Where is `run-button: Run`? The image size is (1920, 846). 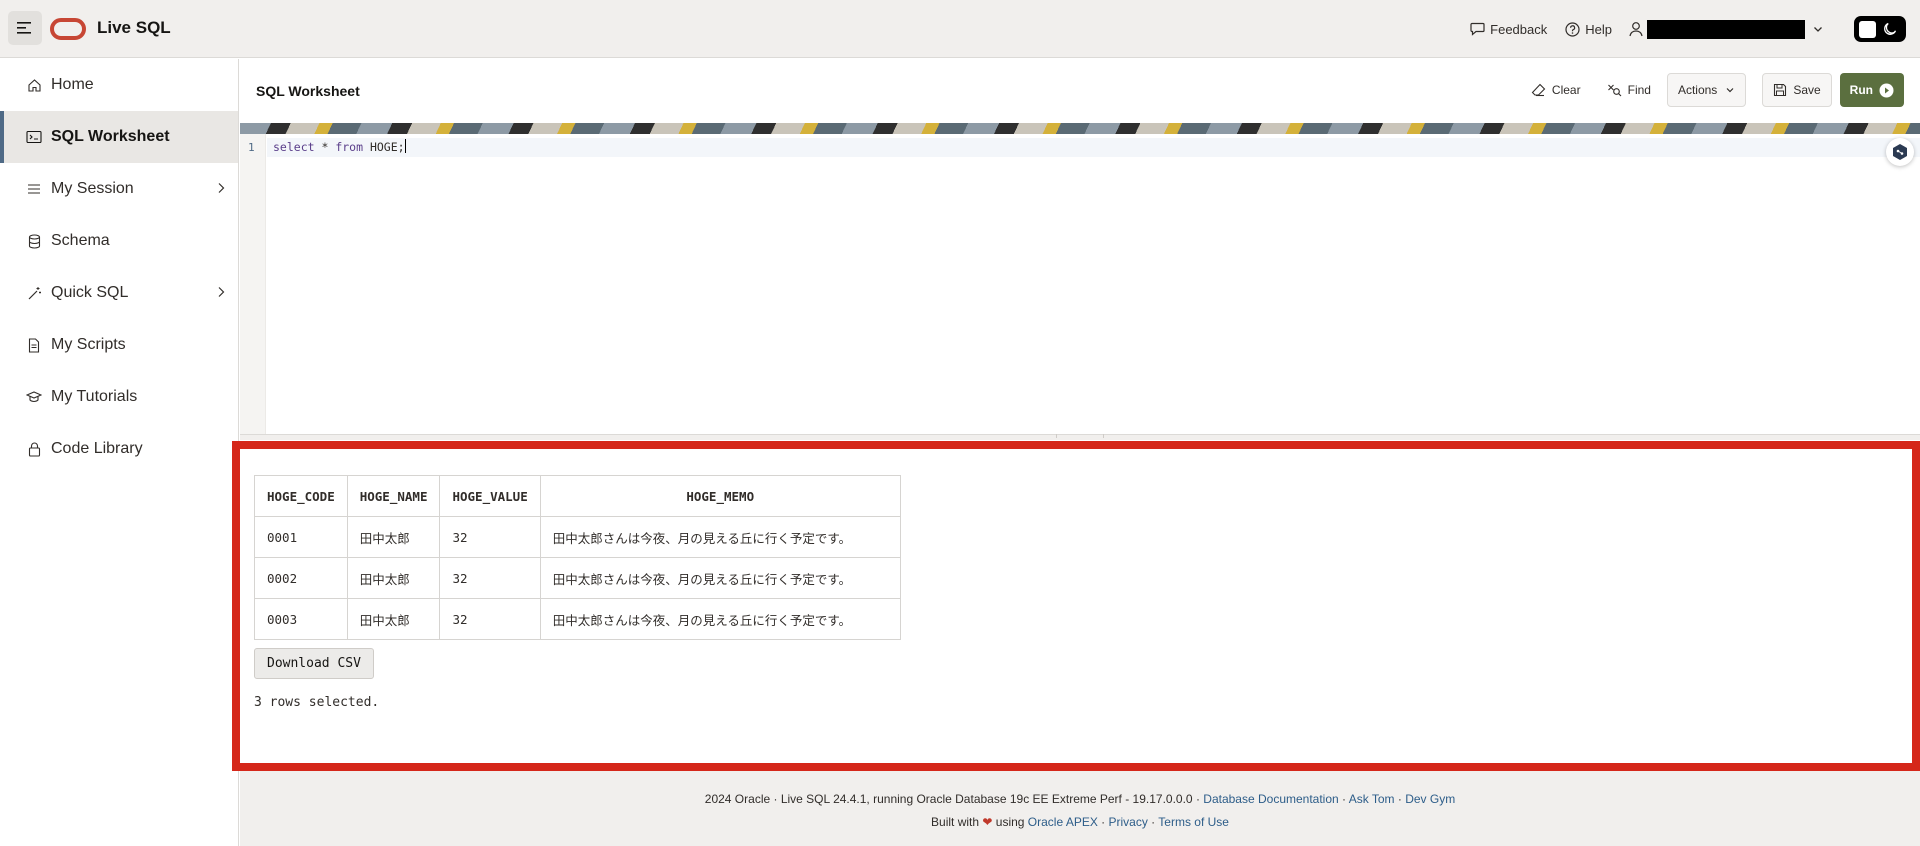
run-button: Run is located at coordinates (1871, 90).